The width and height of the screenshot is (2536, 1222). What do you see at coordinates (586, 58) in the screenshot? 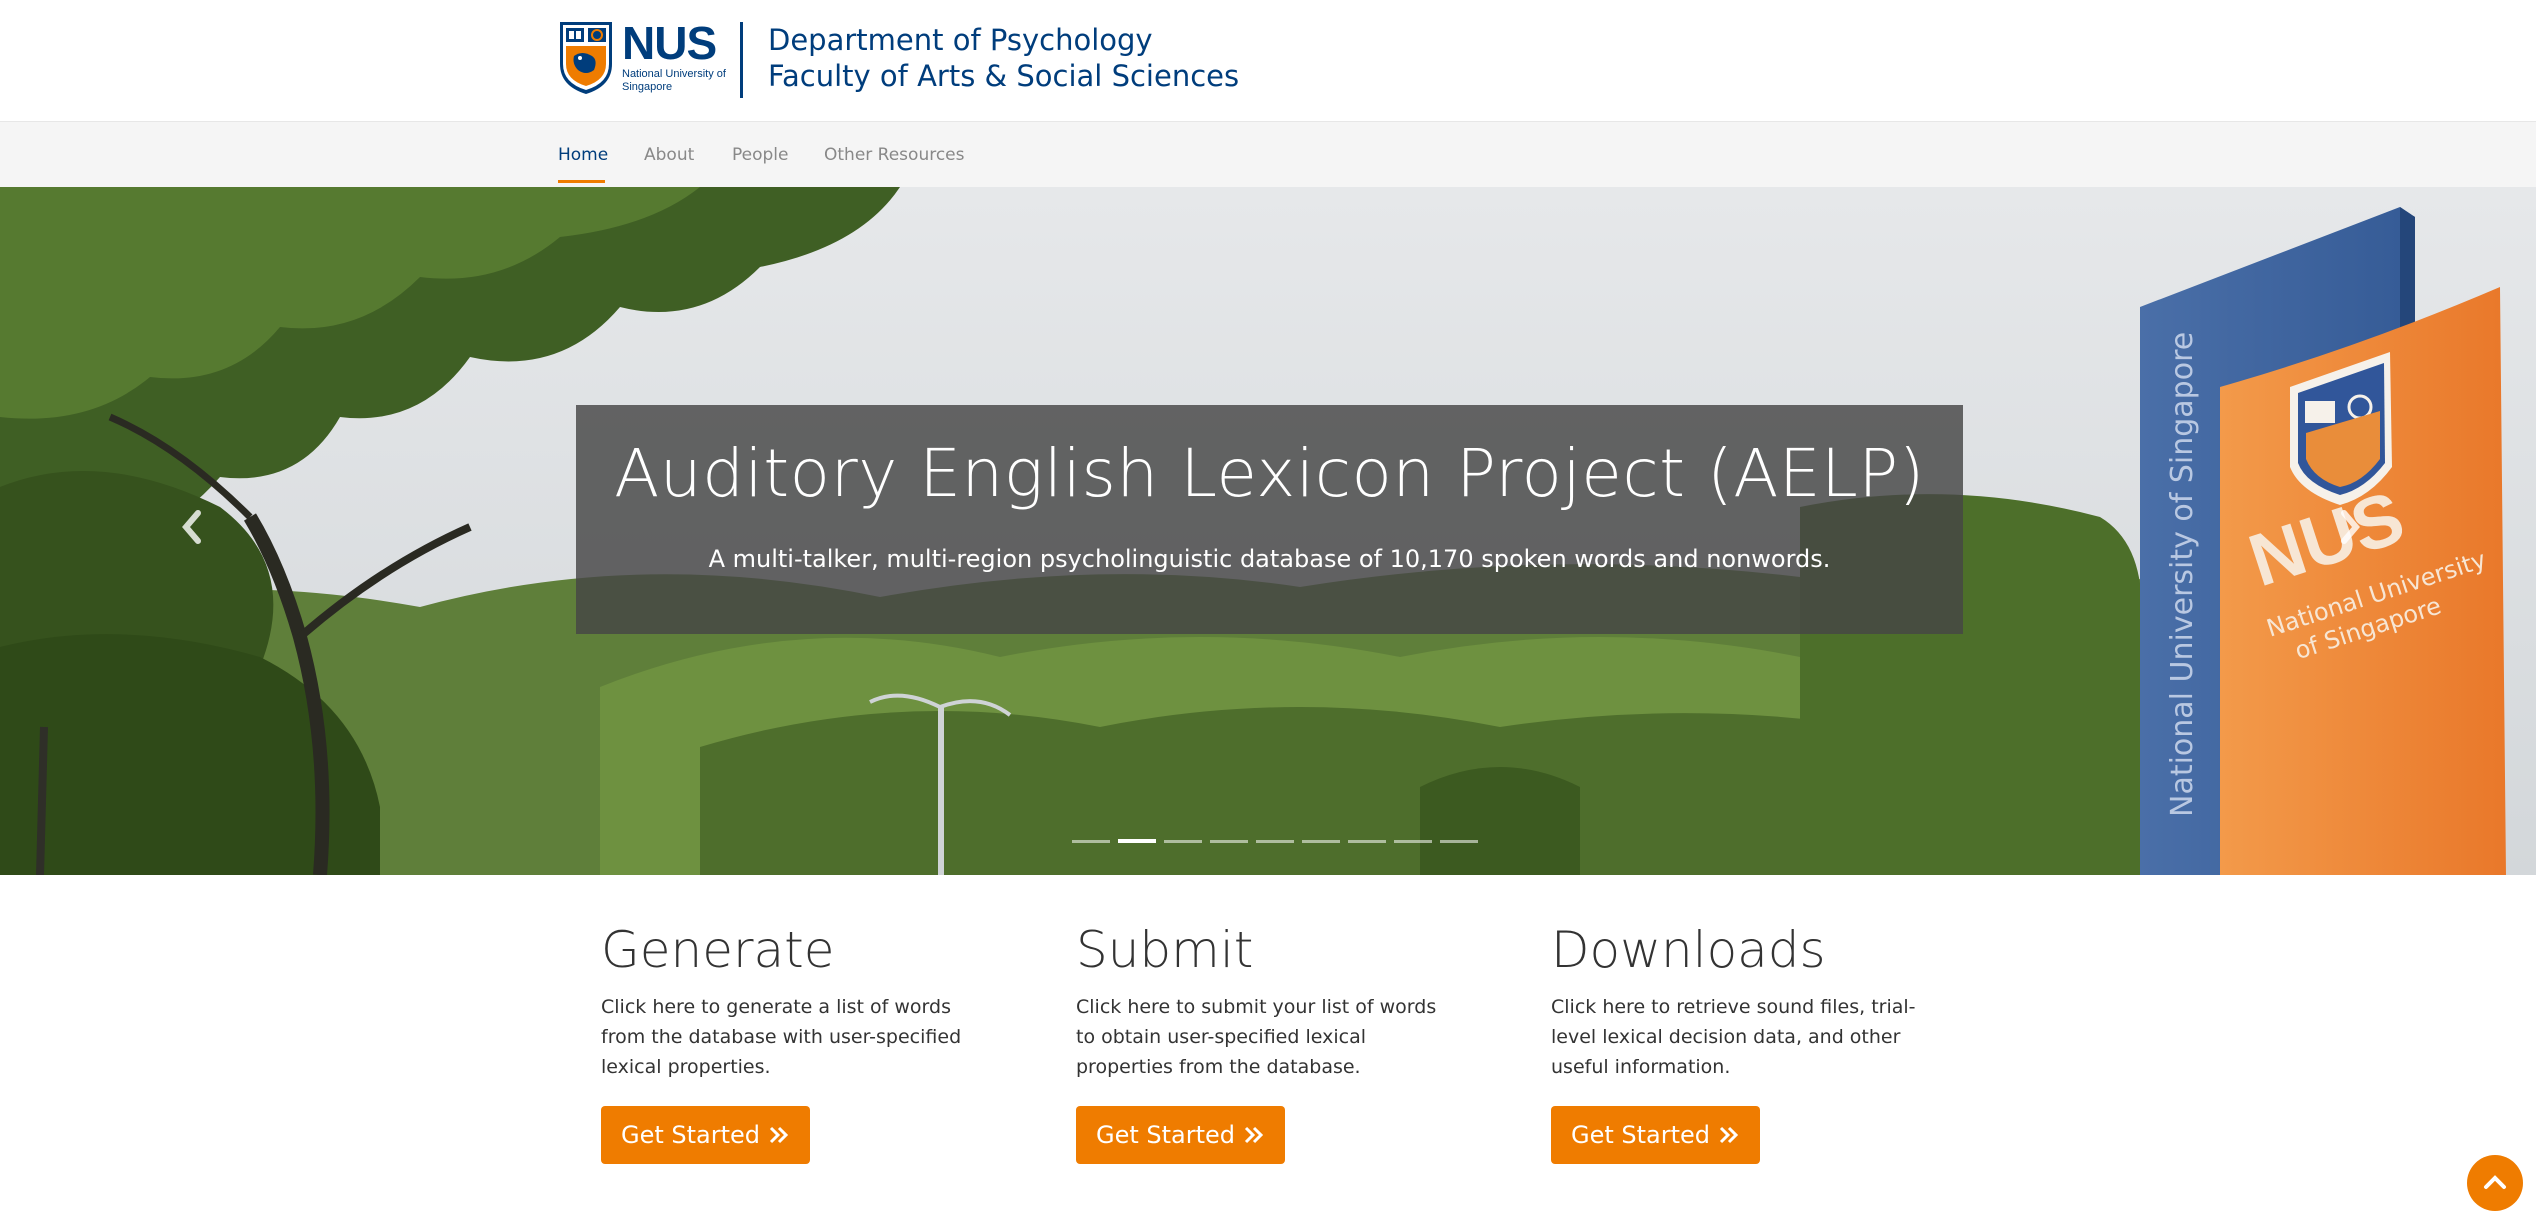
I see `nus-crest-icon` at bounding box center [586, 58].